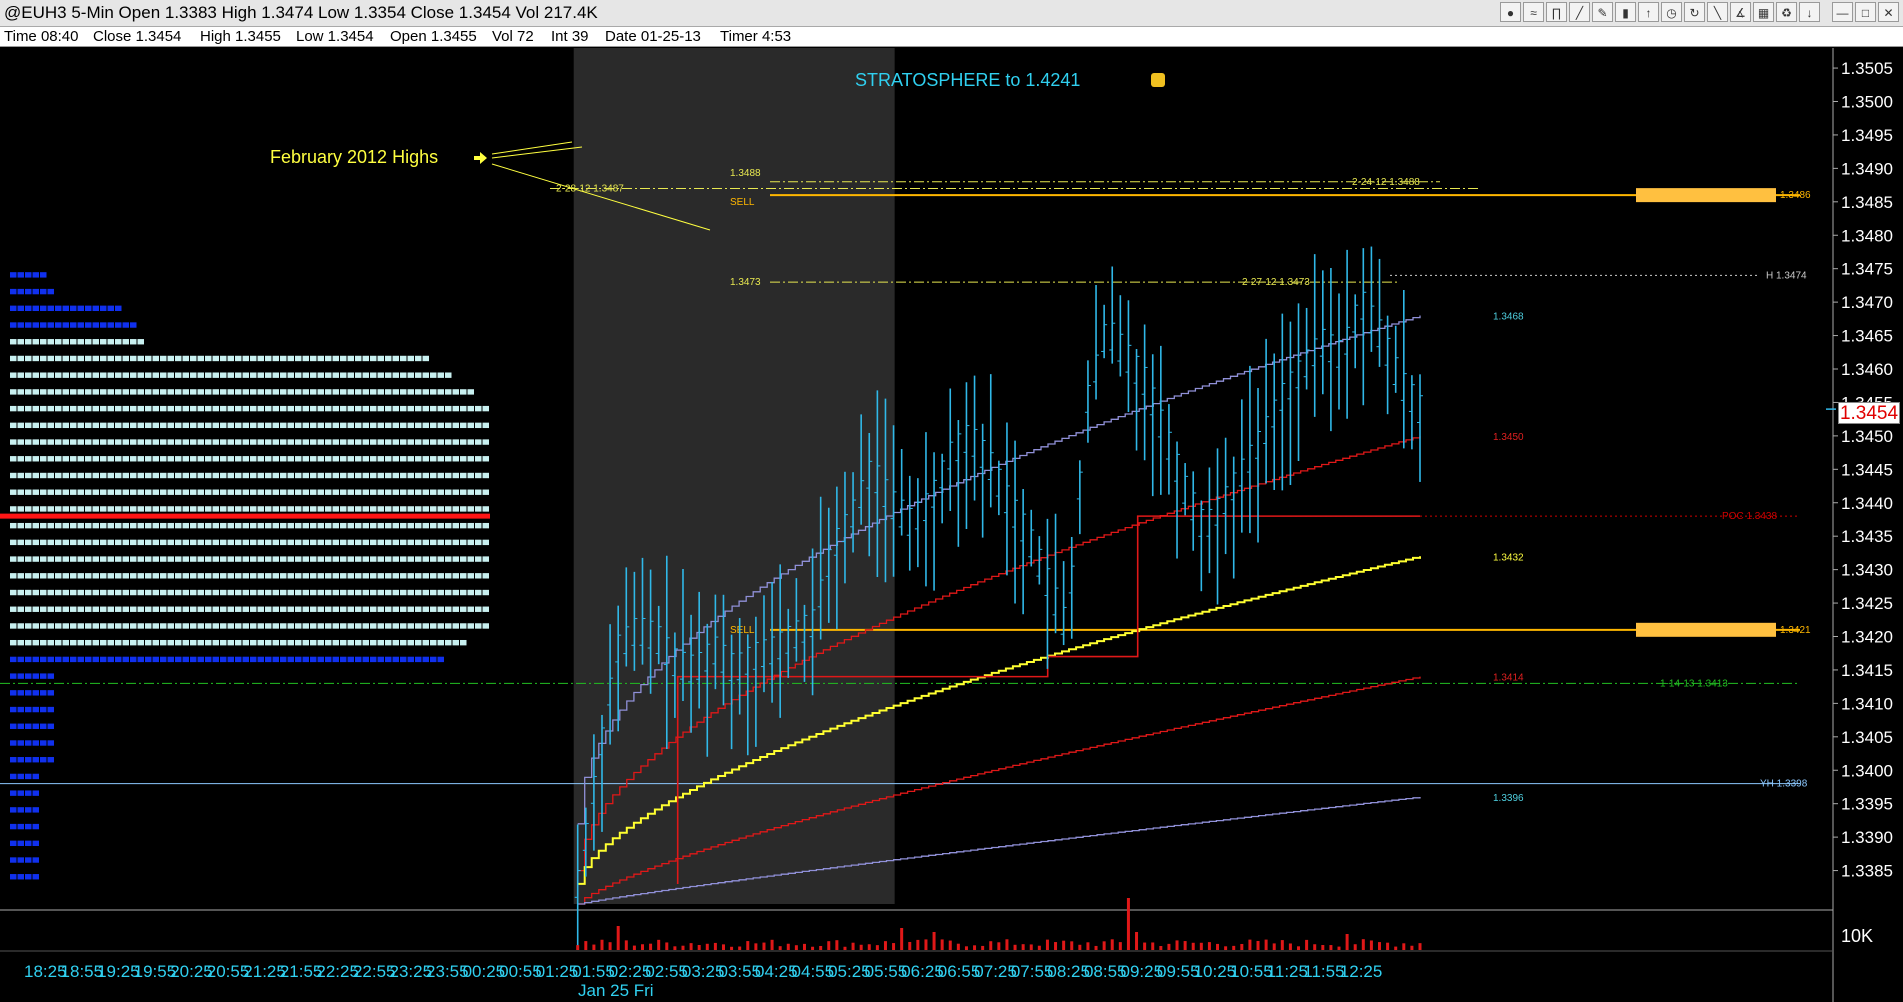 This screenshot has height=1002, width=1903. Describe the element at coordinates (41, 36) in the screenshot. I see `info-time: Time 08:40` at that location.